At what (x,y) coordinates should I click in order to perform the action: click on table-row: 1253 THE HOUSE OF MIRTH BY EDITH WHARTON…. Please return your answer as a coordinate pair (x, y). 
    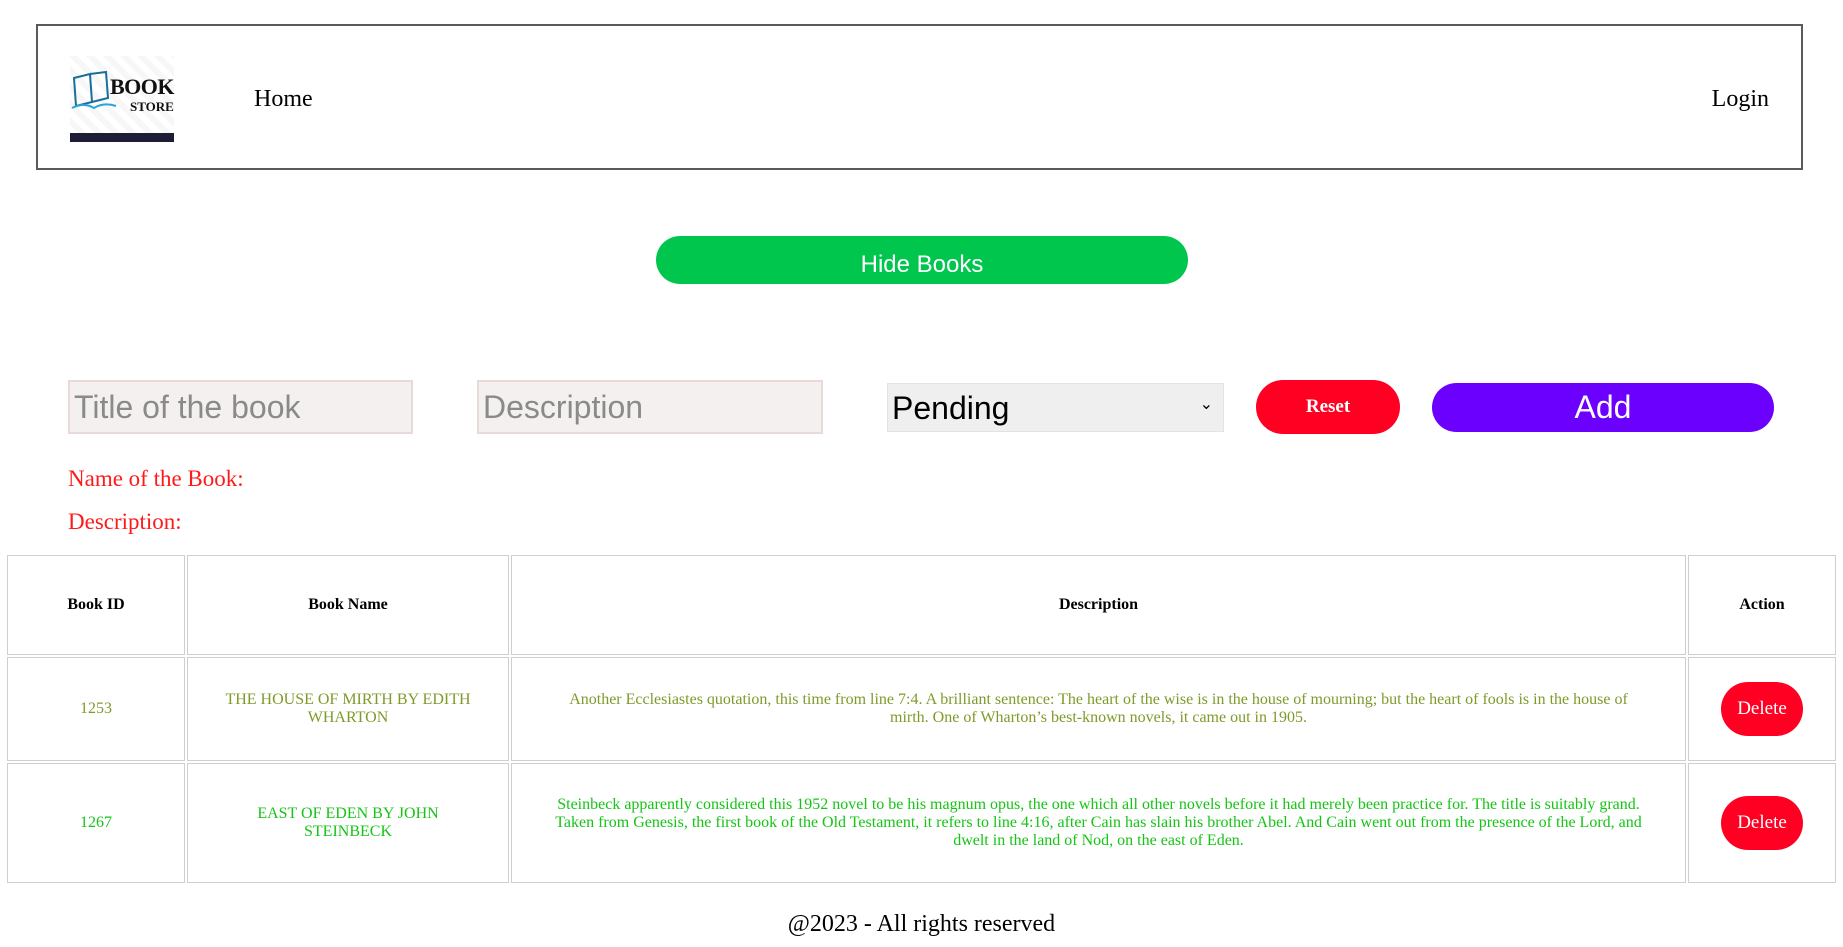
    Looking at the image, I should click on (921, 709).